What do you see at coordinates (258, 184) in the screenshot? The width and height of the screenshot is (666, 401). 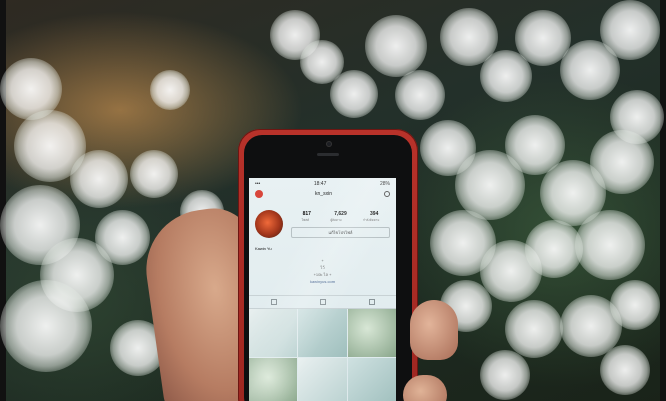 I see `signal-icon: •••` at bounding box center [258, 184].